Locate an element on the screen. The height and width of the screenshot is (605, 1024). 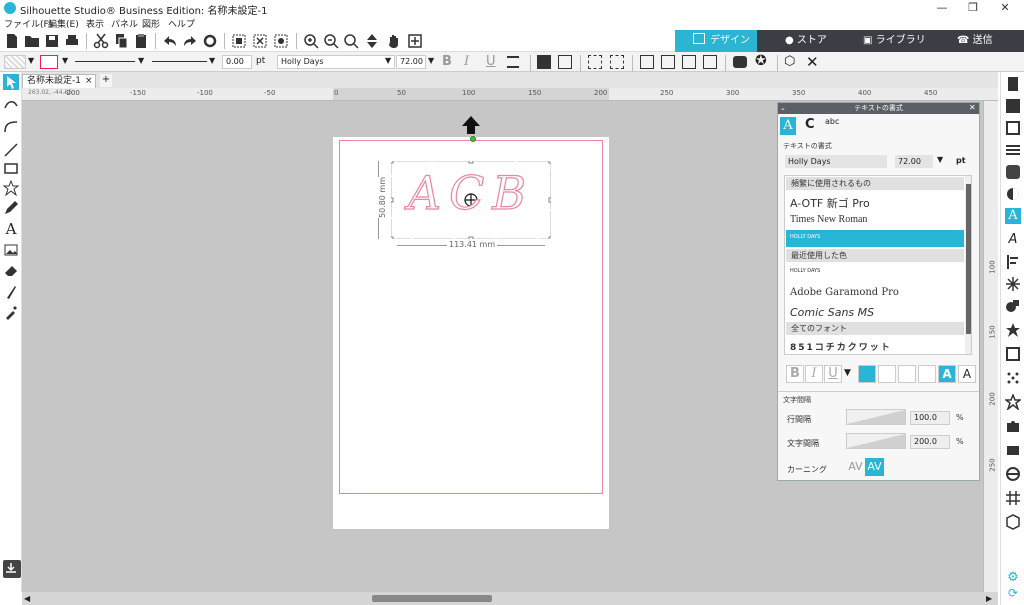
panel-font-size: 72.00 is located at coordinates (914, 161).